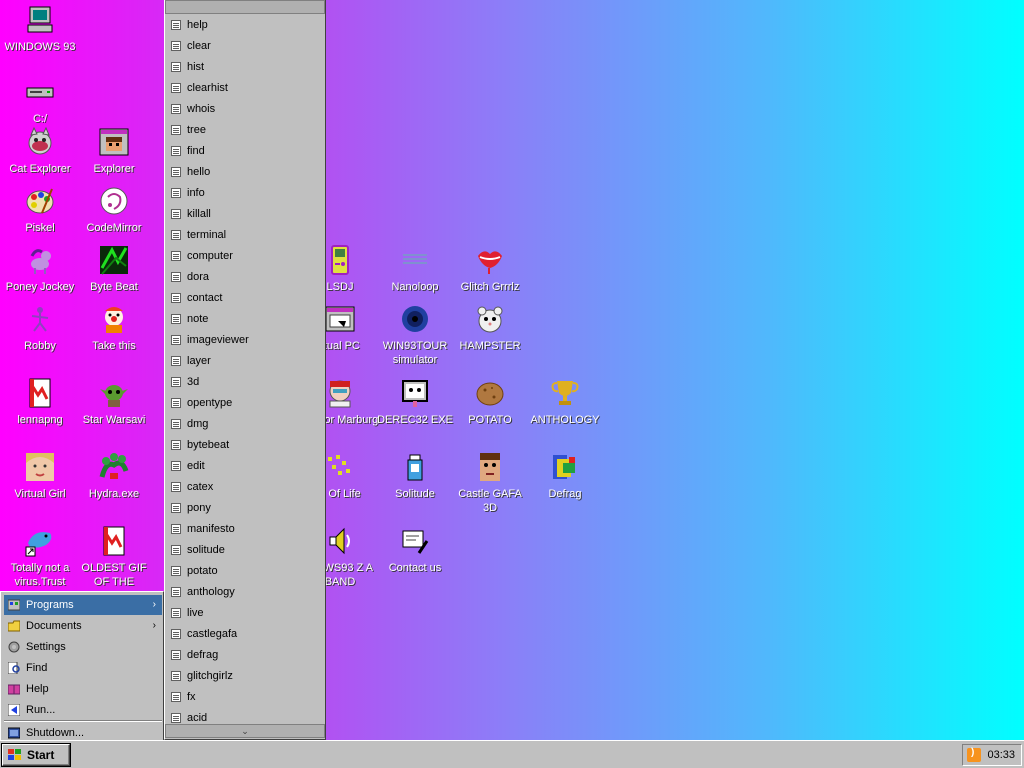 This screenshot has height=768, width=1024. What do you see at coordinates (245, 151) in the screenshot?
I see `programs-submenu-item: find` at bounding box center [245, 151].